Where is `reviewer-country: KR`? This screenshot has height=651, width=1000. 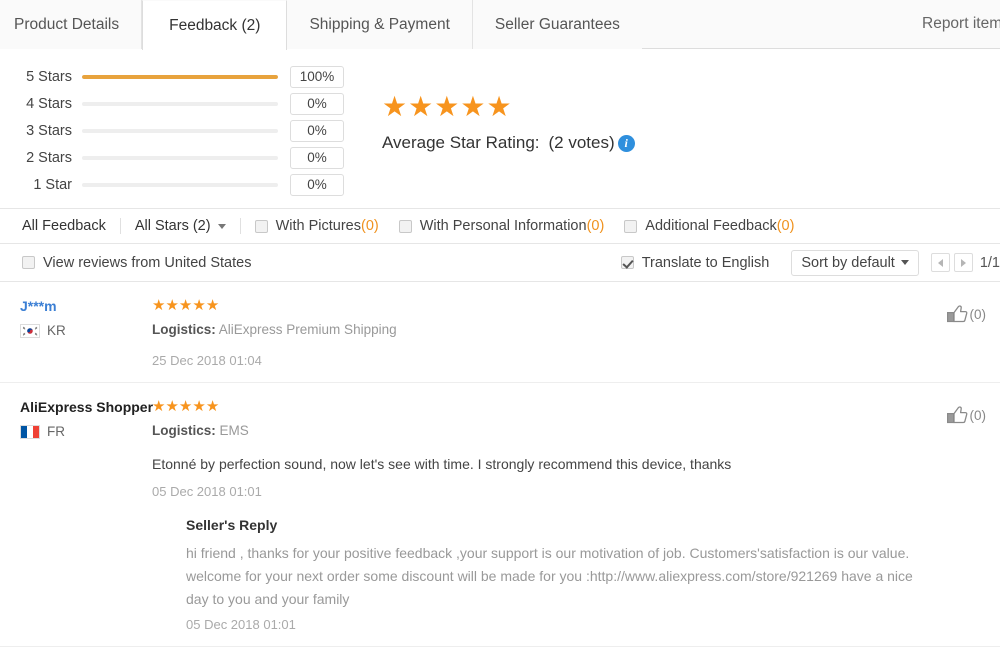 reviewer-country: KR is located at coordinates (86, 330).